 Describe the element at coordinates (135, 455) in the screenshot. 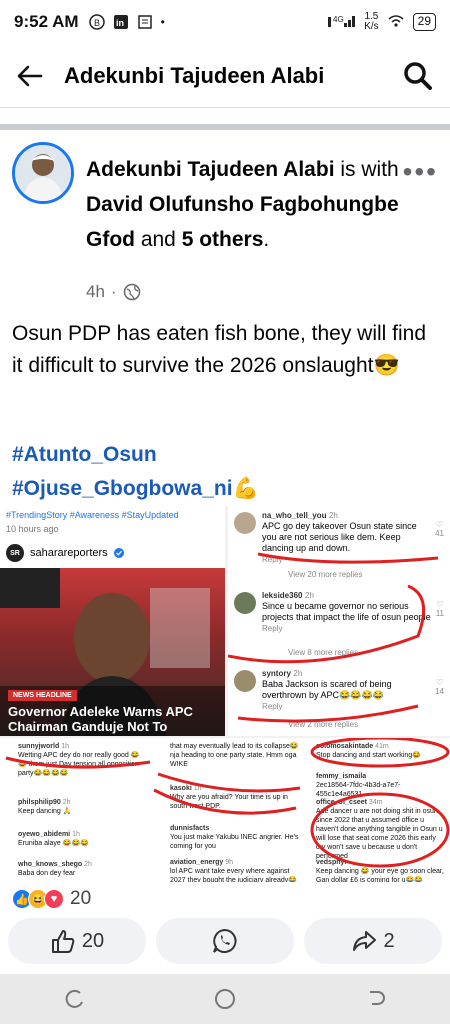

I see `hashtag-link: #Atunto_Osun` at that location.